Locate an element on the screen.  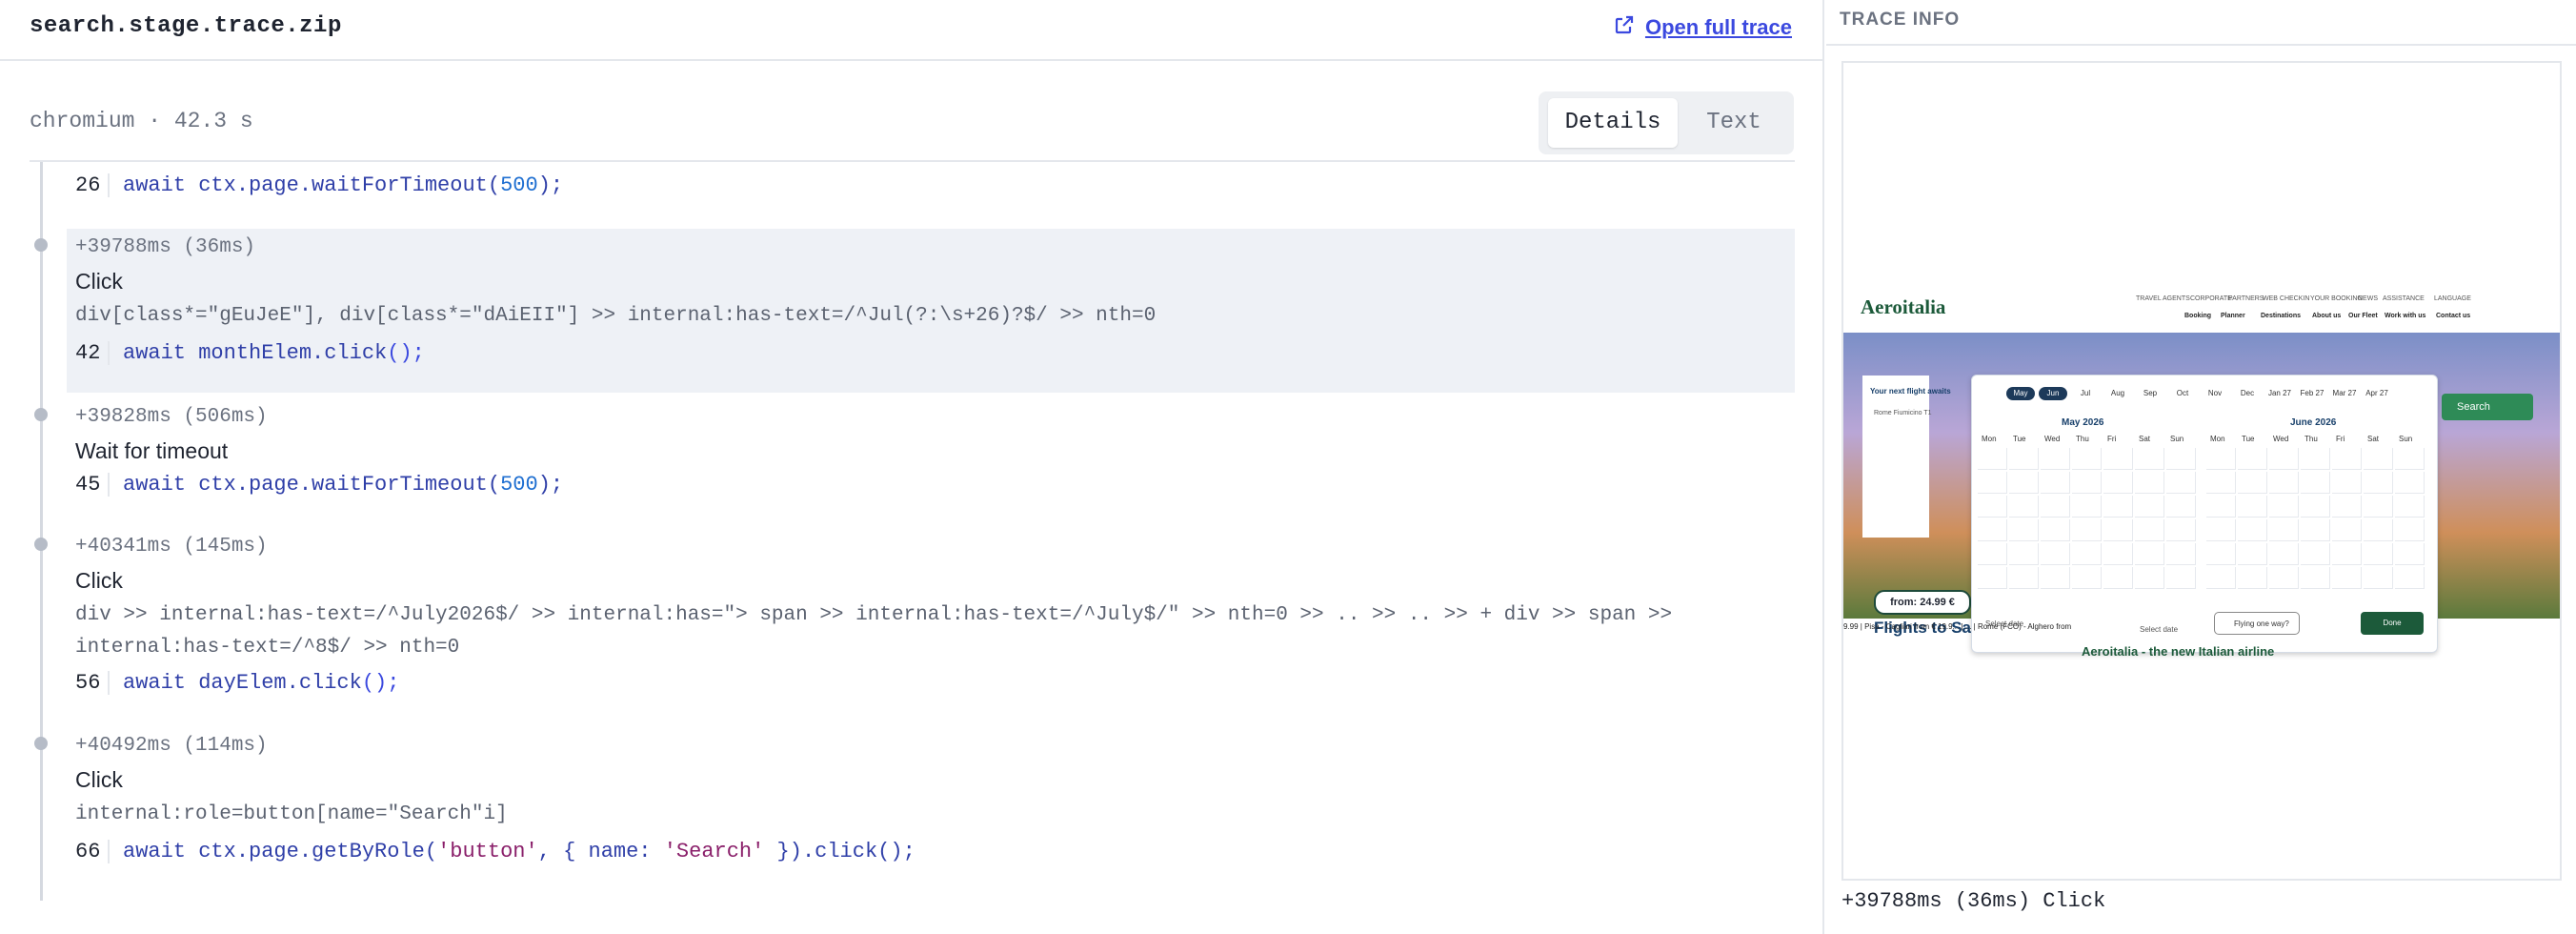
site-nav-link: Work with us is located at coordinates (2406, 316).